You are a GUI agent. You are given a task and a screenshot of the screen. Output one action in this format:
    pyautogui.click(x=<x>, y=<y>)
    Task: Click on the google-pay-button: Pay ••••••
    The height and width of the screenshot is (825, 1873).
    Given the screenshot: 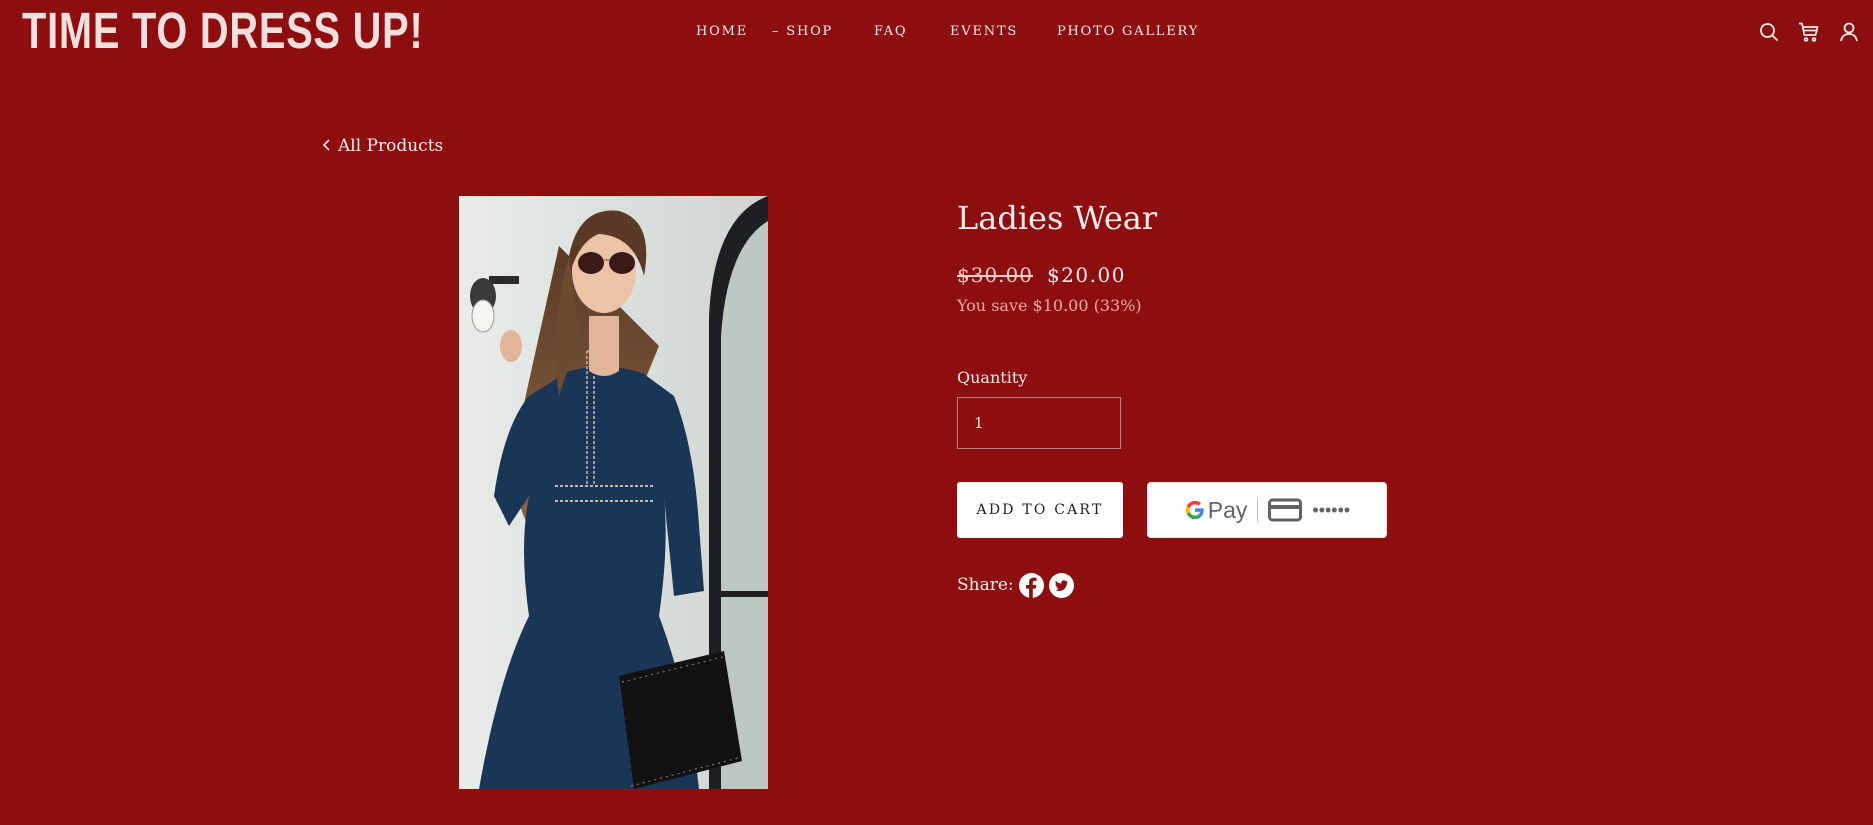 What is the action you would take?
    pyautogui.click(x=1267, y=510)
    